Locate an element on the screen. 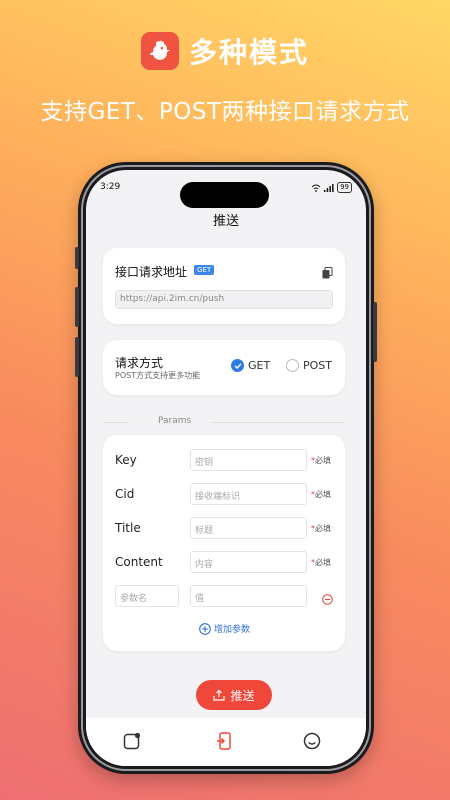 The width and height of the screenshot is (450, 800). param-row: Title 标题 *必填 is located at coordinates (230, 528).